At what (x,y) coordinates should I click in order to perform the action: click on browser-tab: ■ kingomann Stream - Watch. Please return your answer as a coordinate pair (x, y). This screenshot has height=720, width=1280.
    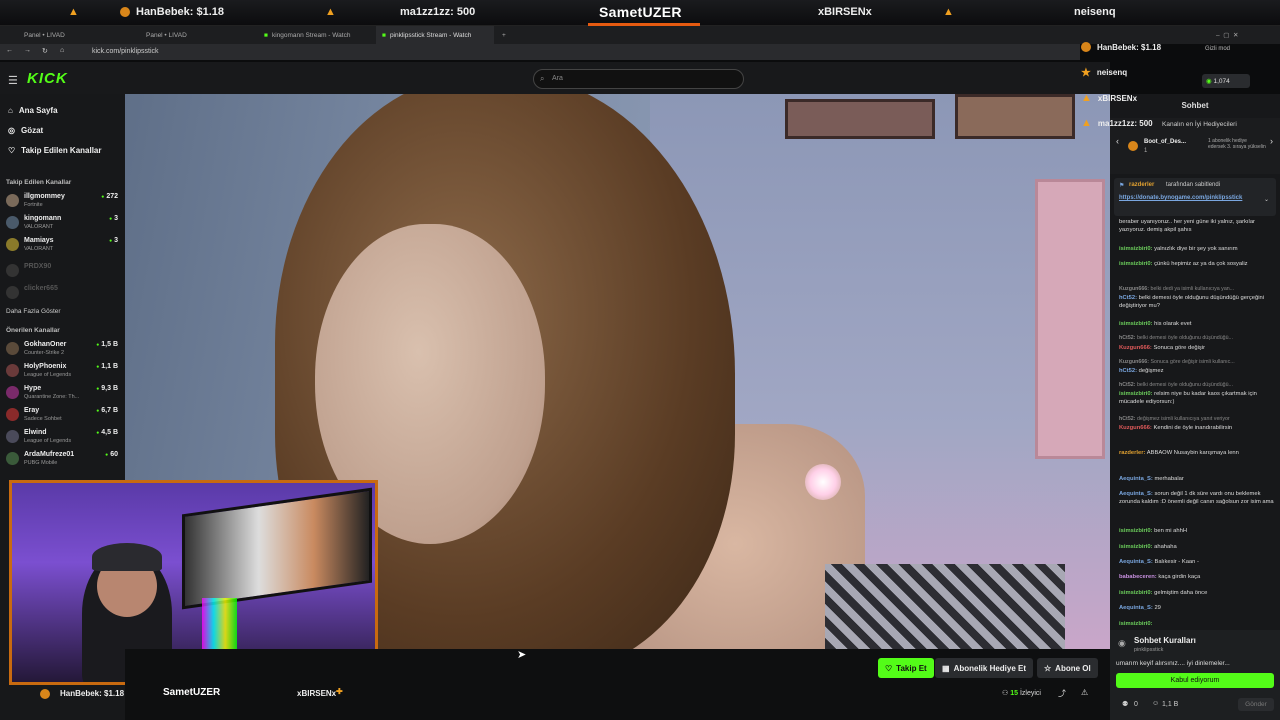
    Looking at the image, I should click on (315, 35).